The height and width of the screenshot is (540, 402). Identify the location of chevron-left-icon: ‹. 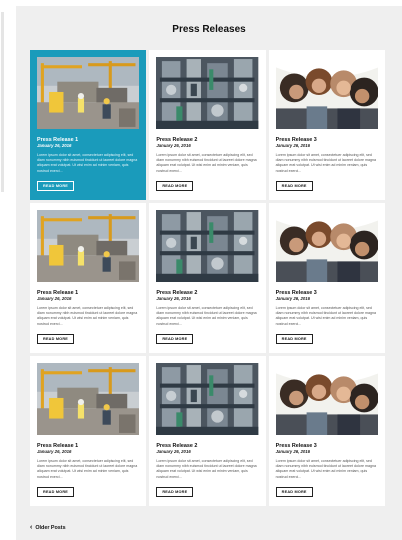
(31, 527).